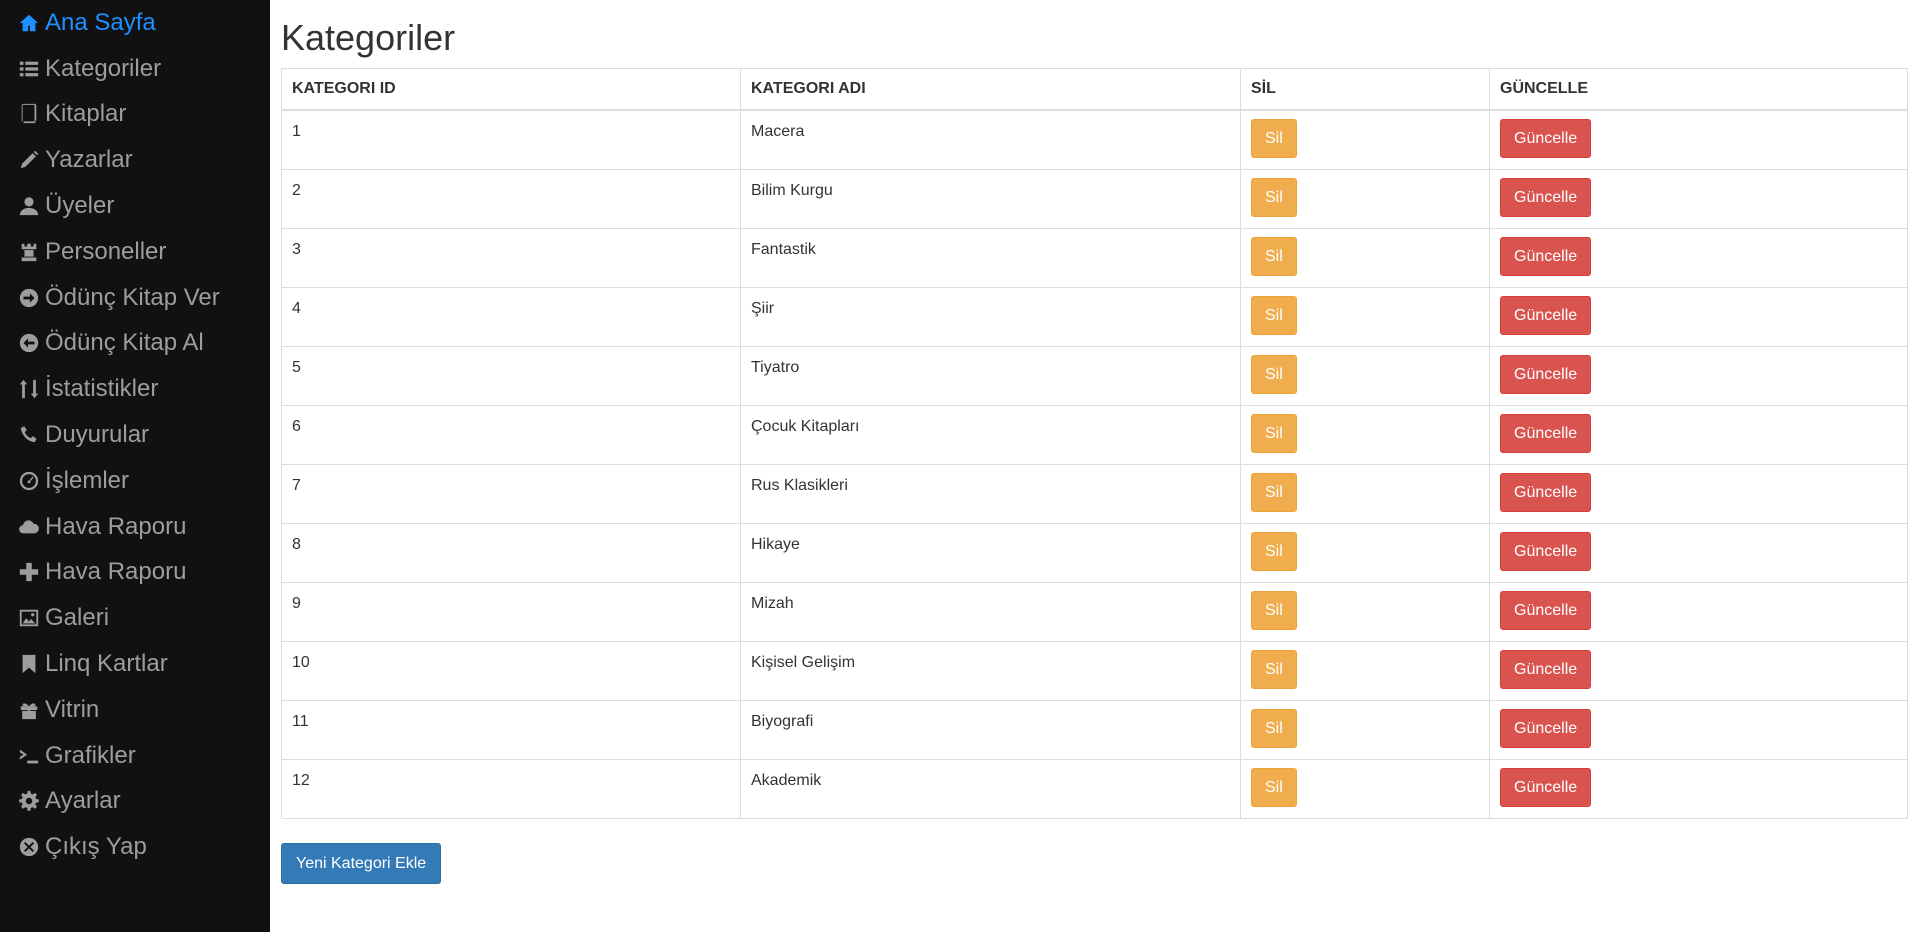 The height and width of the screenshot is (932, 1920). I want to click on sidebar-item-15: Linq Kartlar, so click(135, 664).